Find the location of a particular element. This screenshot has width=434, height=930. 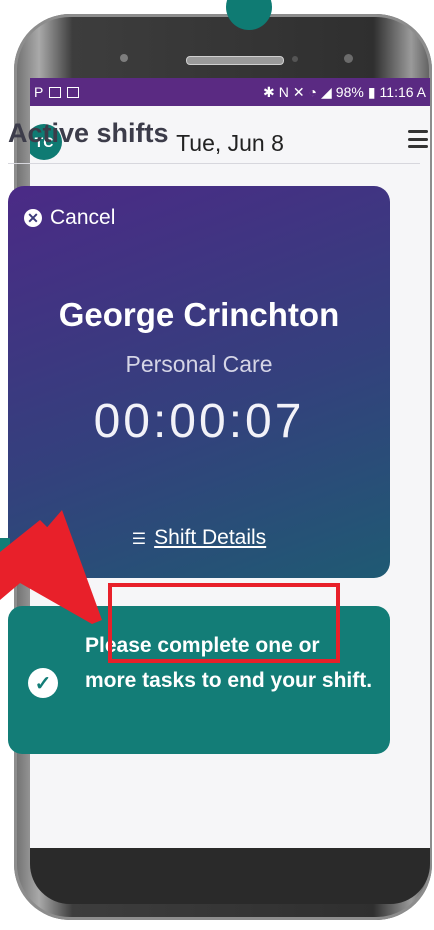

highlight-box is located at coordinates (224, 623).